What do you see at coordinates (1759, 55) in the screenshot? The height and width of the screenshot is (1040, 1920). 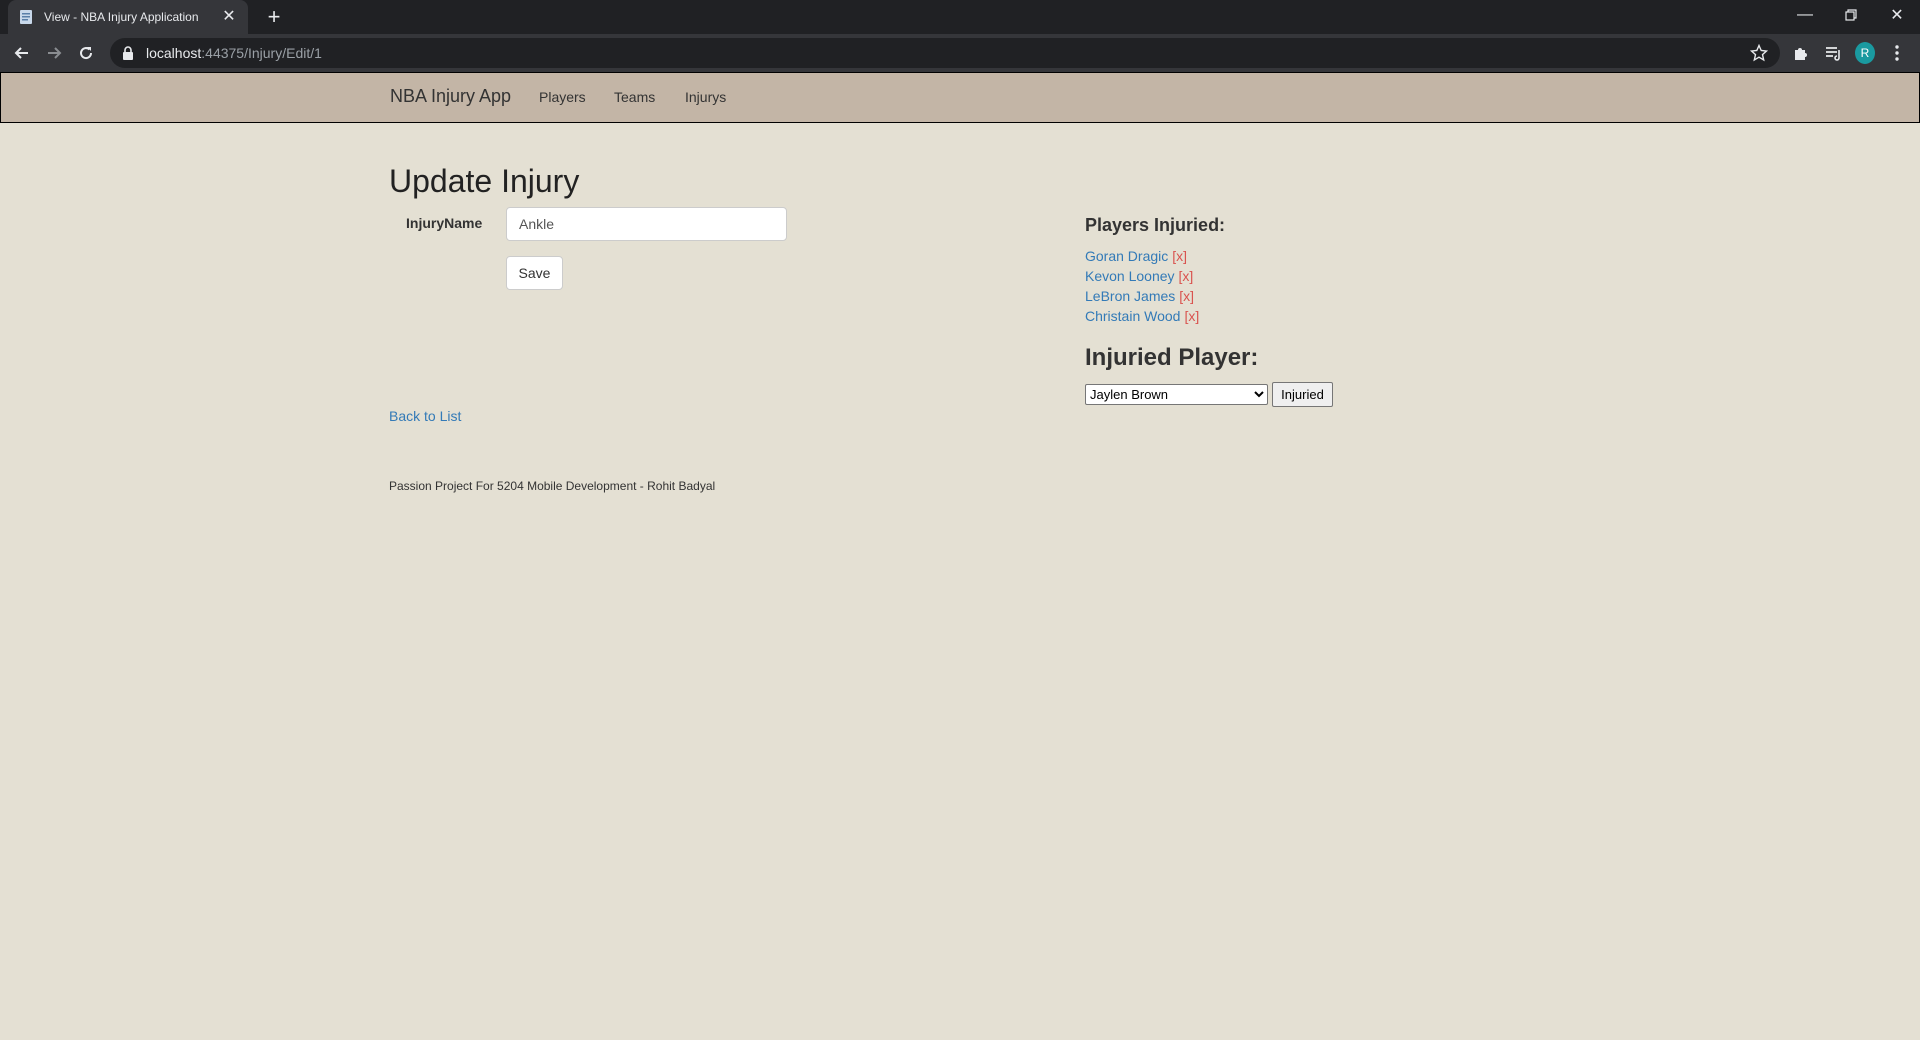 I see `bookmark-star-icon` at bounding box center [1759, 55].